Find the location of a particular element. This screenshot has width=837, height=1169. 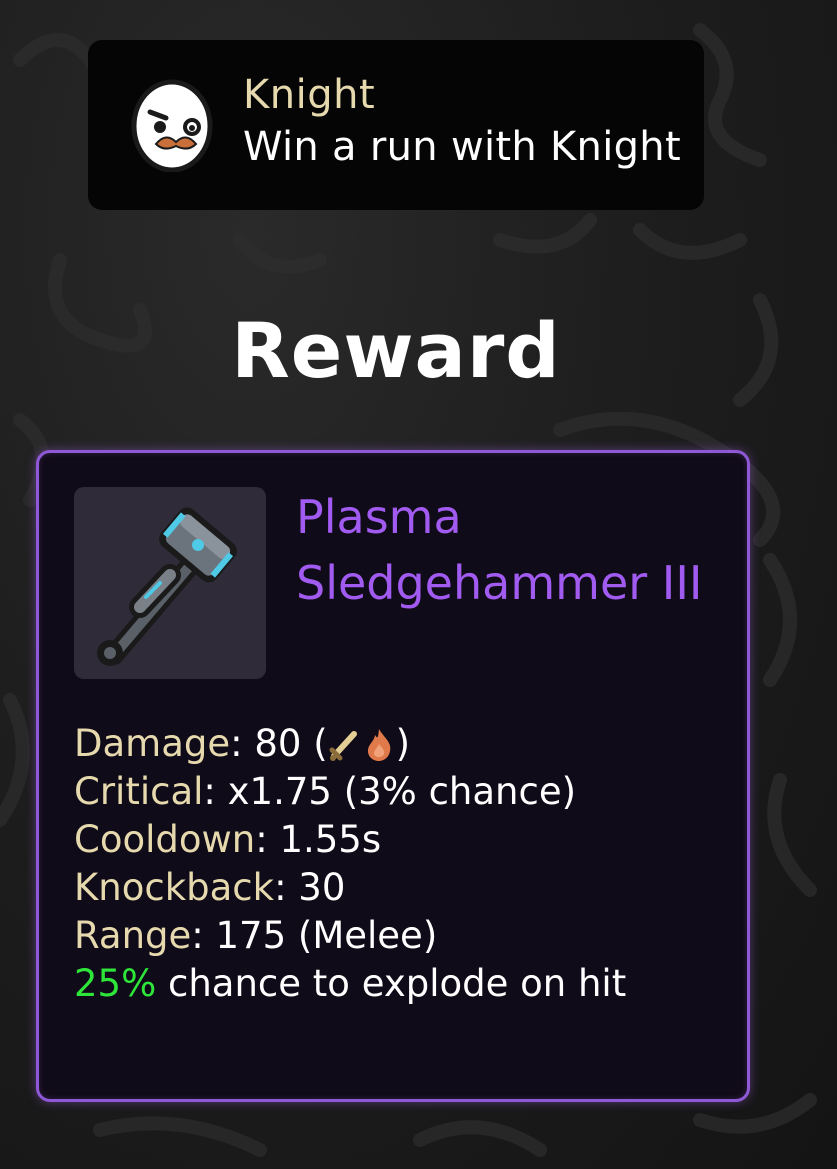

effect-chance: 25% is located at coordinates (115, 983).